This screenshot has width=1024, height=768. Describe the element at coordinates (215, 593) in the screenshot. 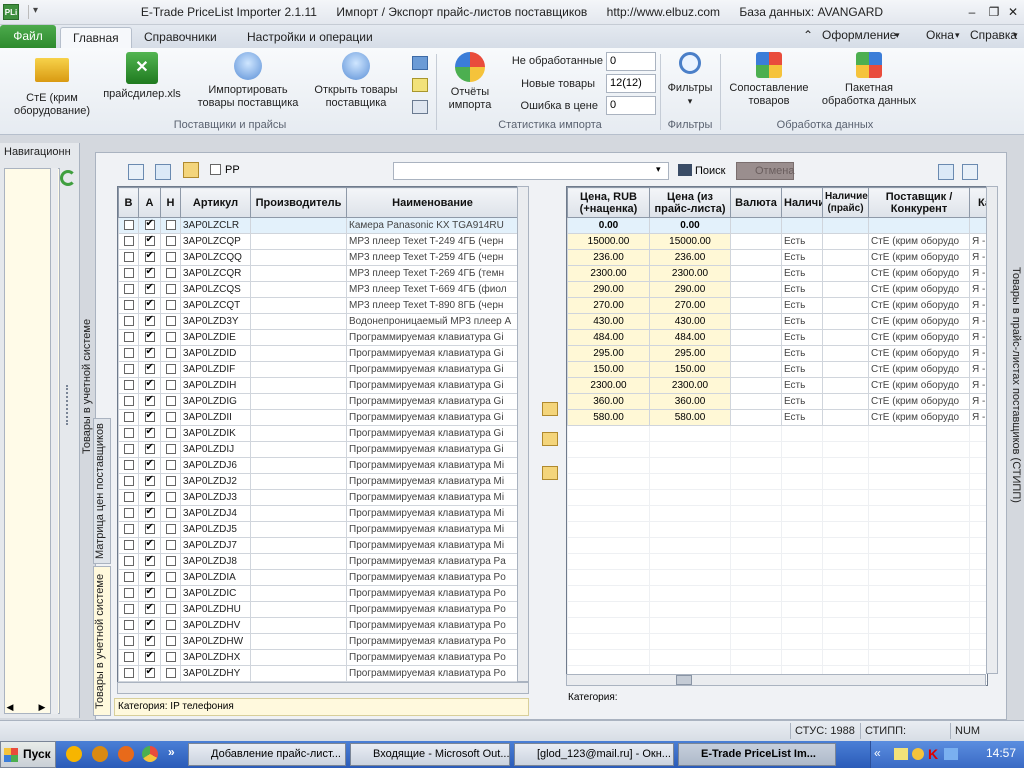

I see `article-cell: 3AP0LZDIC` at that location.